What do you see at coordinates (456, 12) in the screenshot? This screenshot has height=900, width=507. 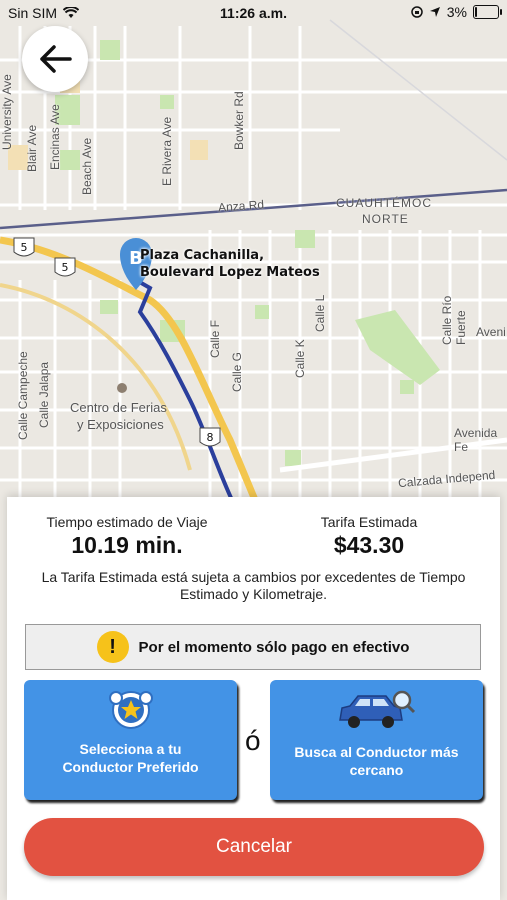 I see `battery-percent: 3%` at bounding box center [456, 12].